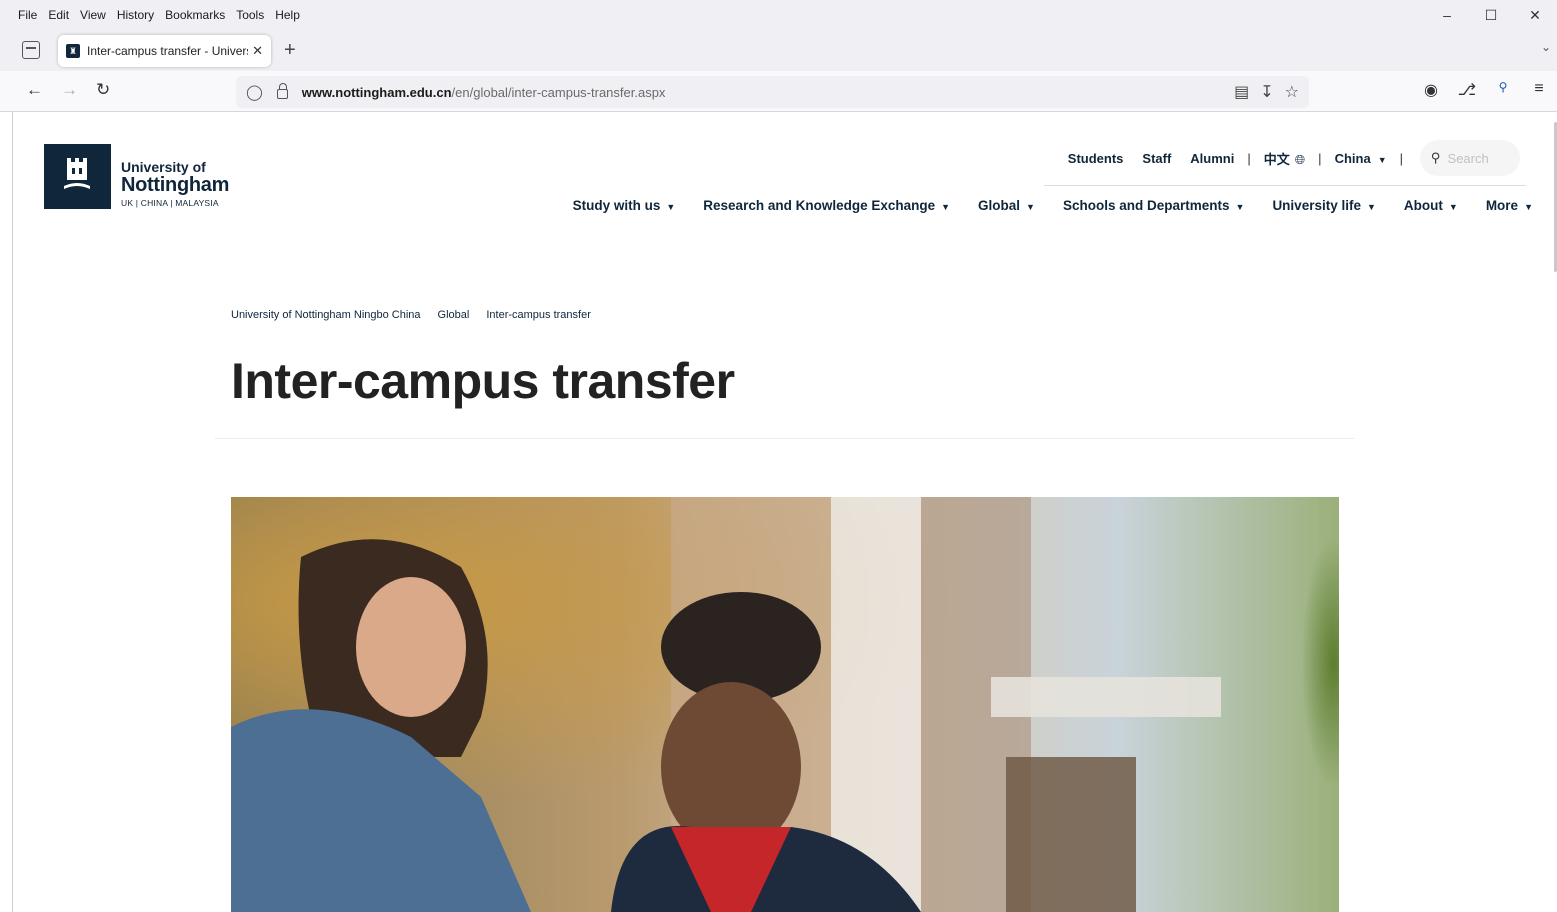 The image size is (1557, 912). What do you see at coordinates (21, 15) in the screenshot?
I see `menu-file: File` at bounding box center [21, 15].